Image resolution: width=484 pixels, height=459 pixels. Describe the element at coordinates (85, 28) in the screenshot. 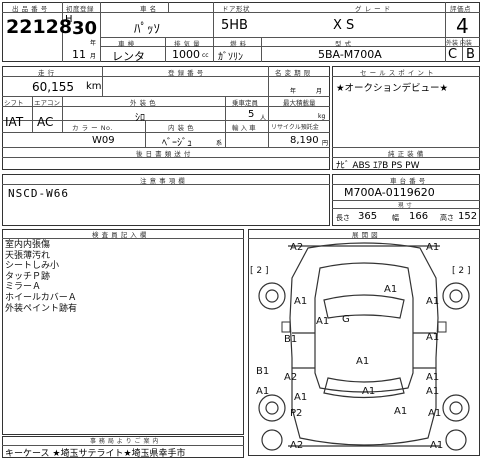

I see `reg-year: 30` at that location.